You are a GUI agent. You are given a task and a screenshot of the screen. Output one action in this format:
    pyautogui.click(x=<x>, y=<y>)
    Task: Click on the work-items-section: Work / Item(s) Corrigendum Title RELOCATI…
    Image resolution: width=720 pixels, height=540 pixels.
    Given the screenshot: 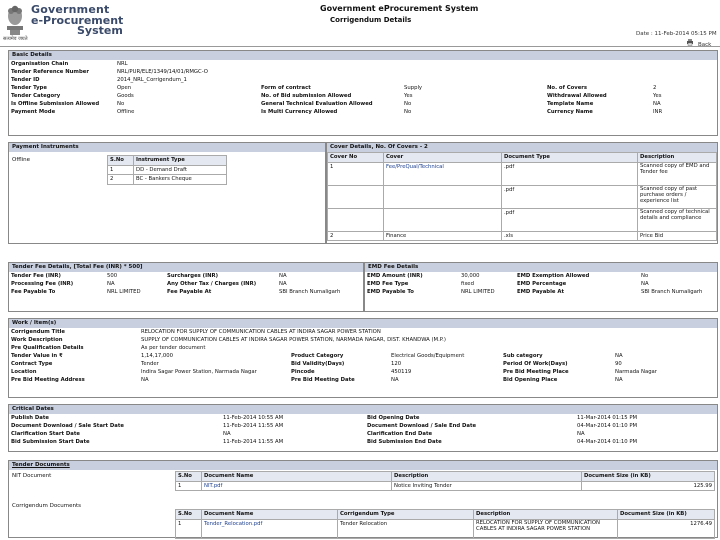 What is the action you would take?
    pyautogui.click(x=363, y=358)
    